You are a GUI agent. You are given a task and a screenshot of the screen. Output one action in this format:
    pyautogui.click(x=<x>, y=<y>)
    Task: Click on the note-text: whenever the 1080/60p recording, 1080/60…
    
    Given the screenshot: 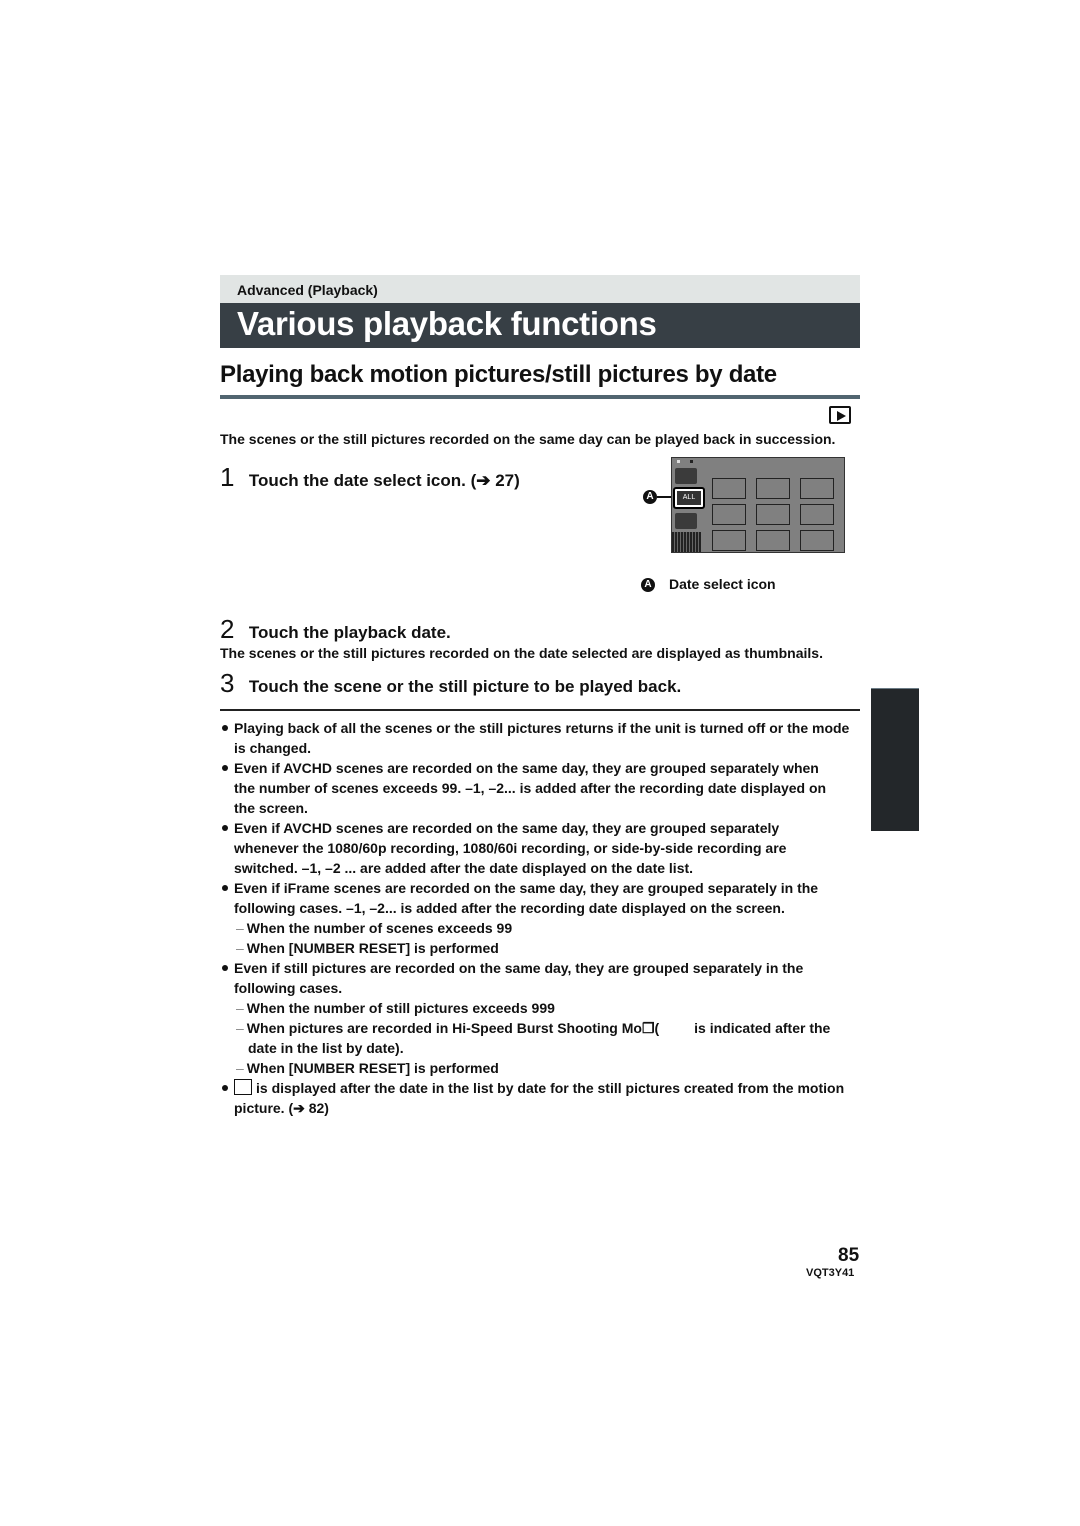 What is the action you would take?
    pyautogui.click(x=510, y=848)
    